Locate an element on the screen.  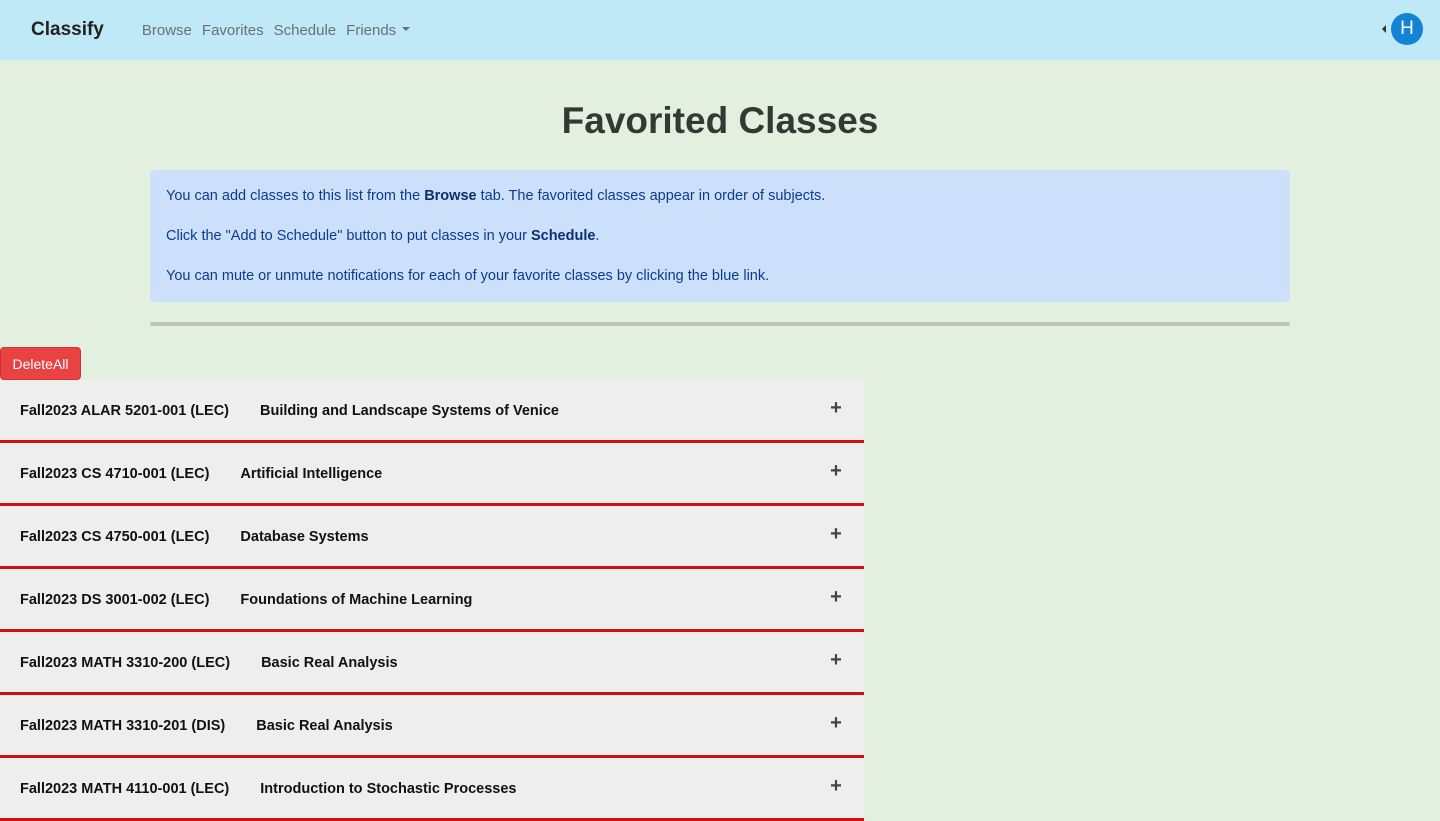
avatar: H is located at coordinates (1407, 29).